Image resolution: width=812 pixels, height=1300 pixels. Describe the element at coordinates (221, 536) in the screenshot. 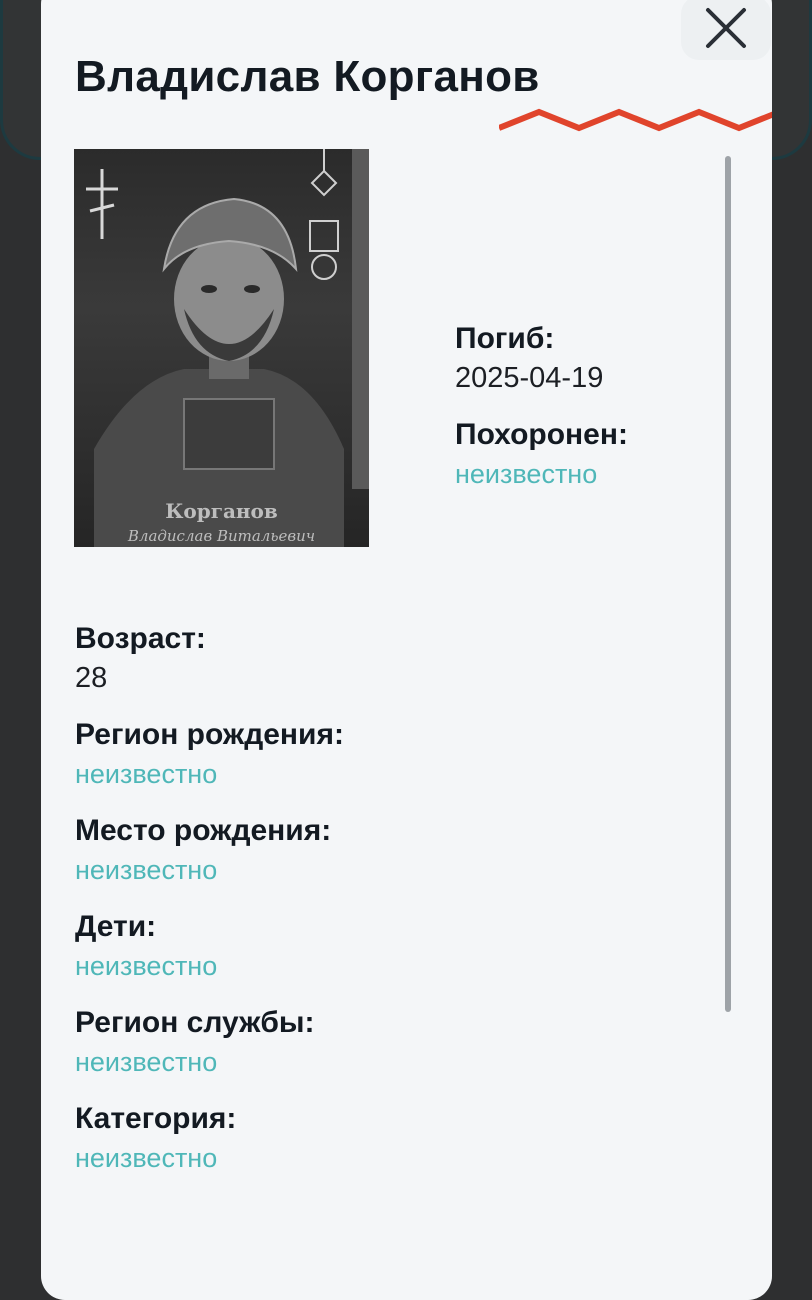

I see `photo-caption-fullname: Владислав Витальевич` at that location.